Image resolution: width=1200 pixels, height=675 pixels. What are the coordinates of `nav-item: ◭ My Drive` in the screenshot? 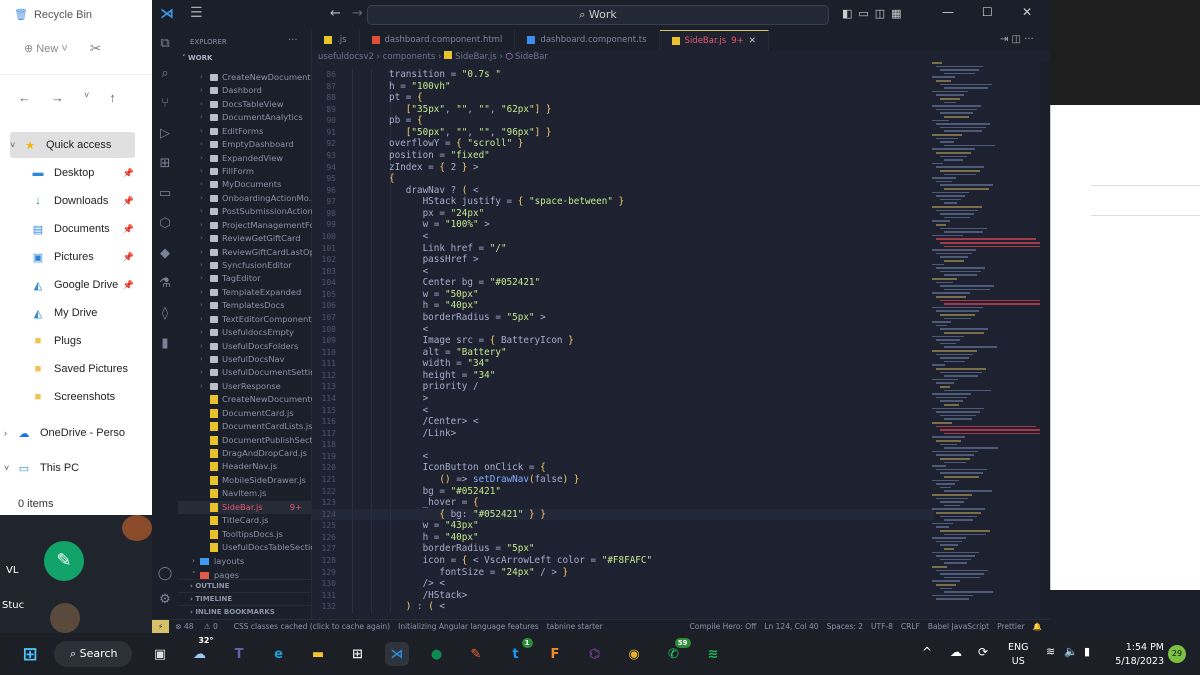 It's located at (85, 313).